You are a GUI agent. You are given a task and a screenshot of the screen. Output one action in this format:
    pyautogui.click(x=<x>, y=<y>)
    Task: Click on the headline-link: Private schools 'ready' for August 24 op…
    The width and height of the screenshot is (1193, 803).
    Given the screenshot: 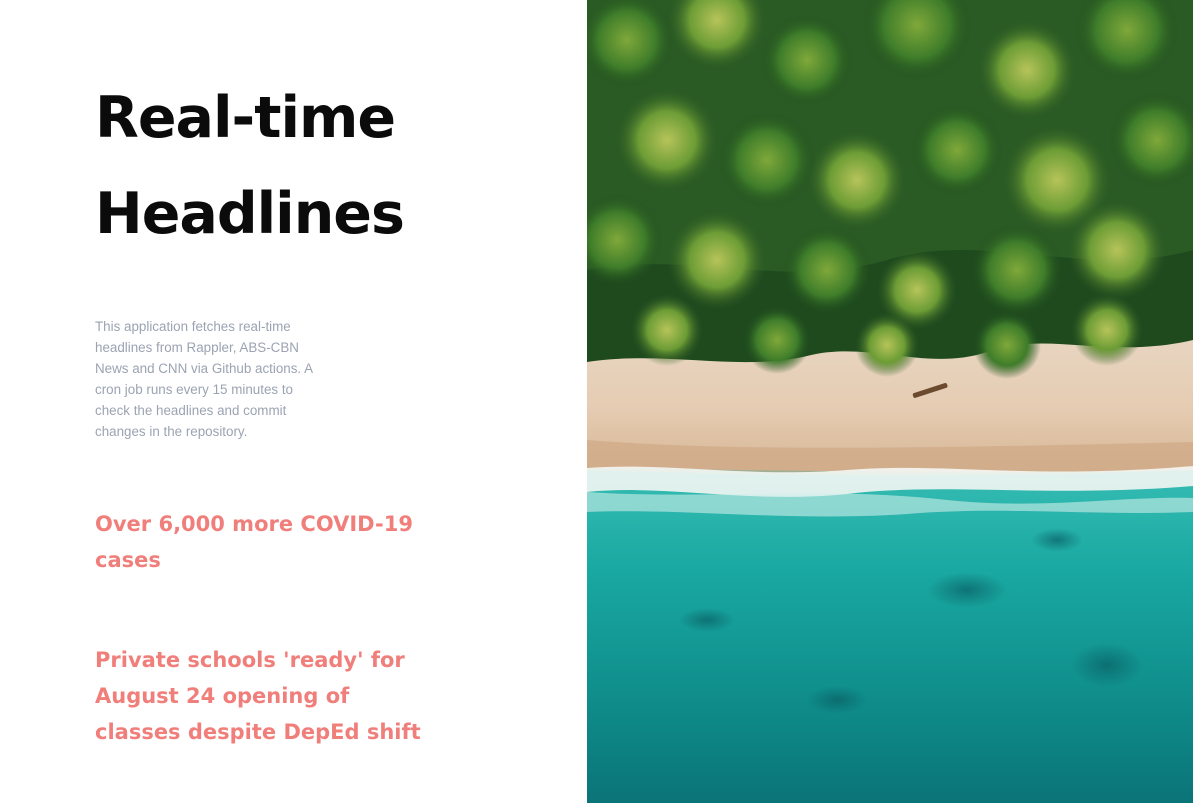 What is the action you would take?
    pyautogui.click(x=267, y=696)
    